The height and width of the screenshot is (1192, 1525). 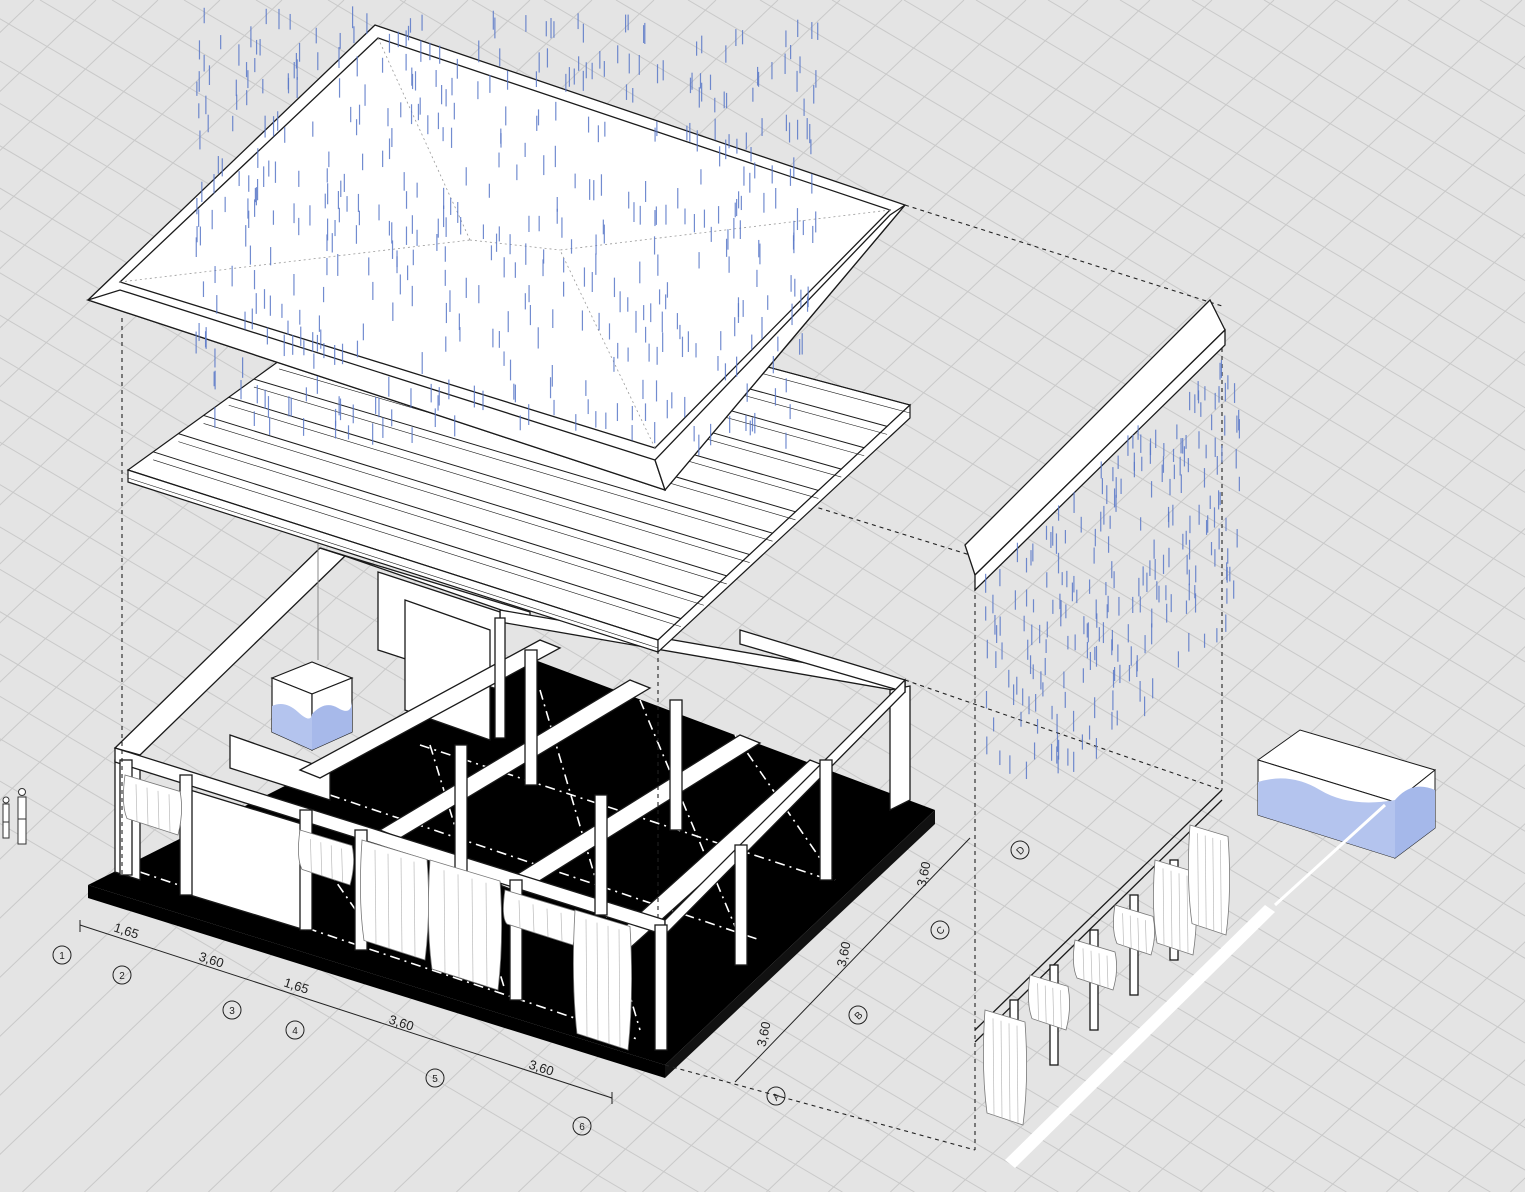 I want to click on column-axis-label: 2, so click(x=122, y=976).